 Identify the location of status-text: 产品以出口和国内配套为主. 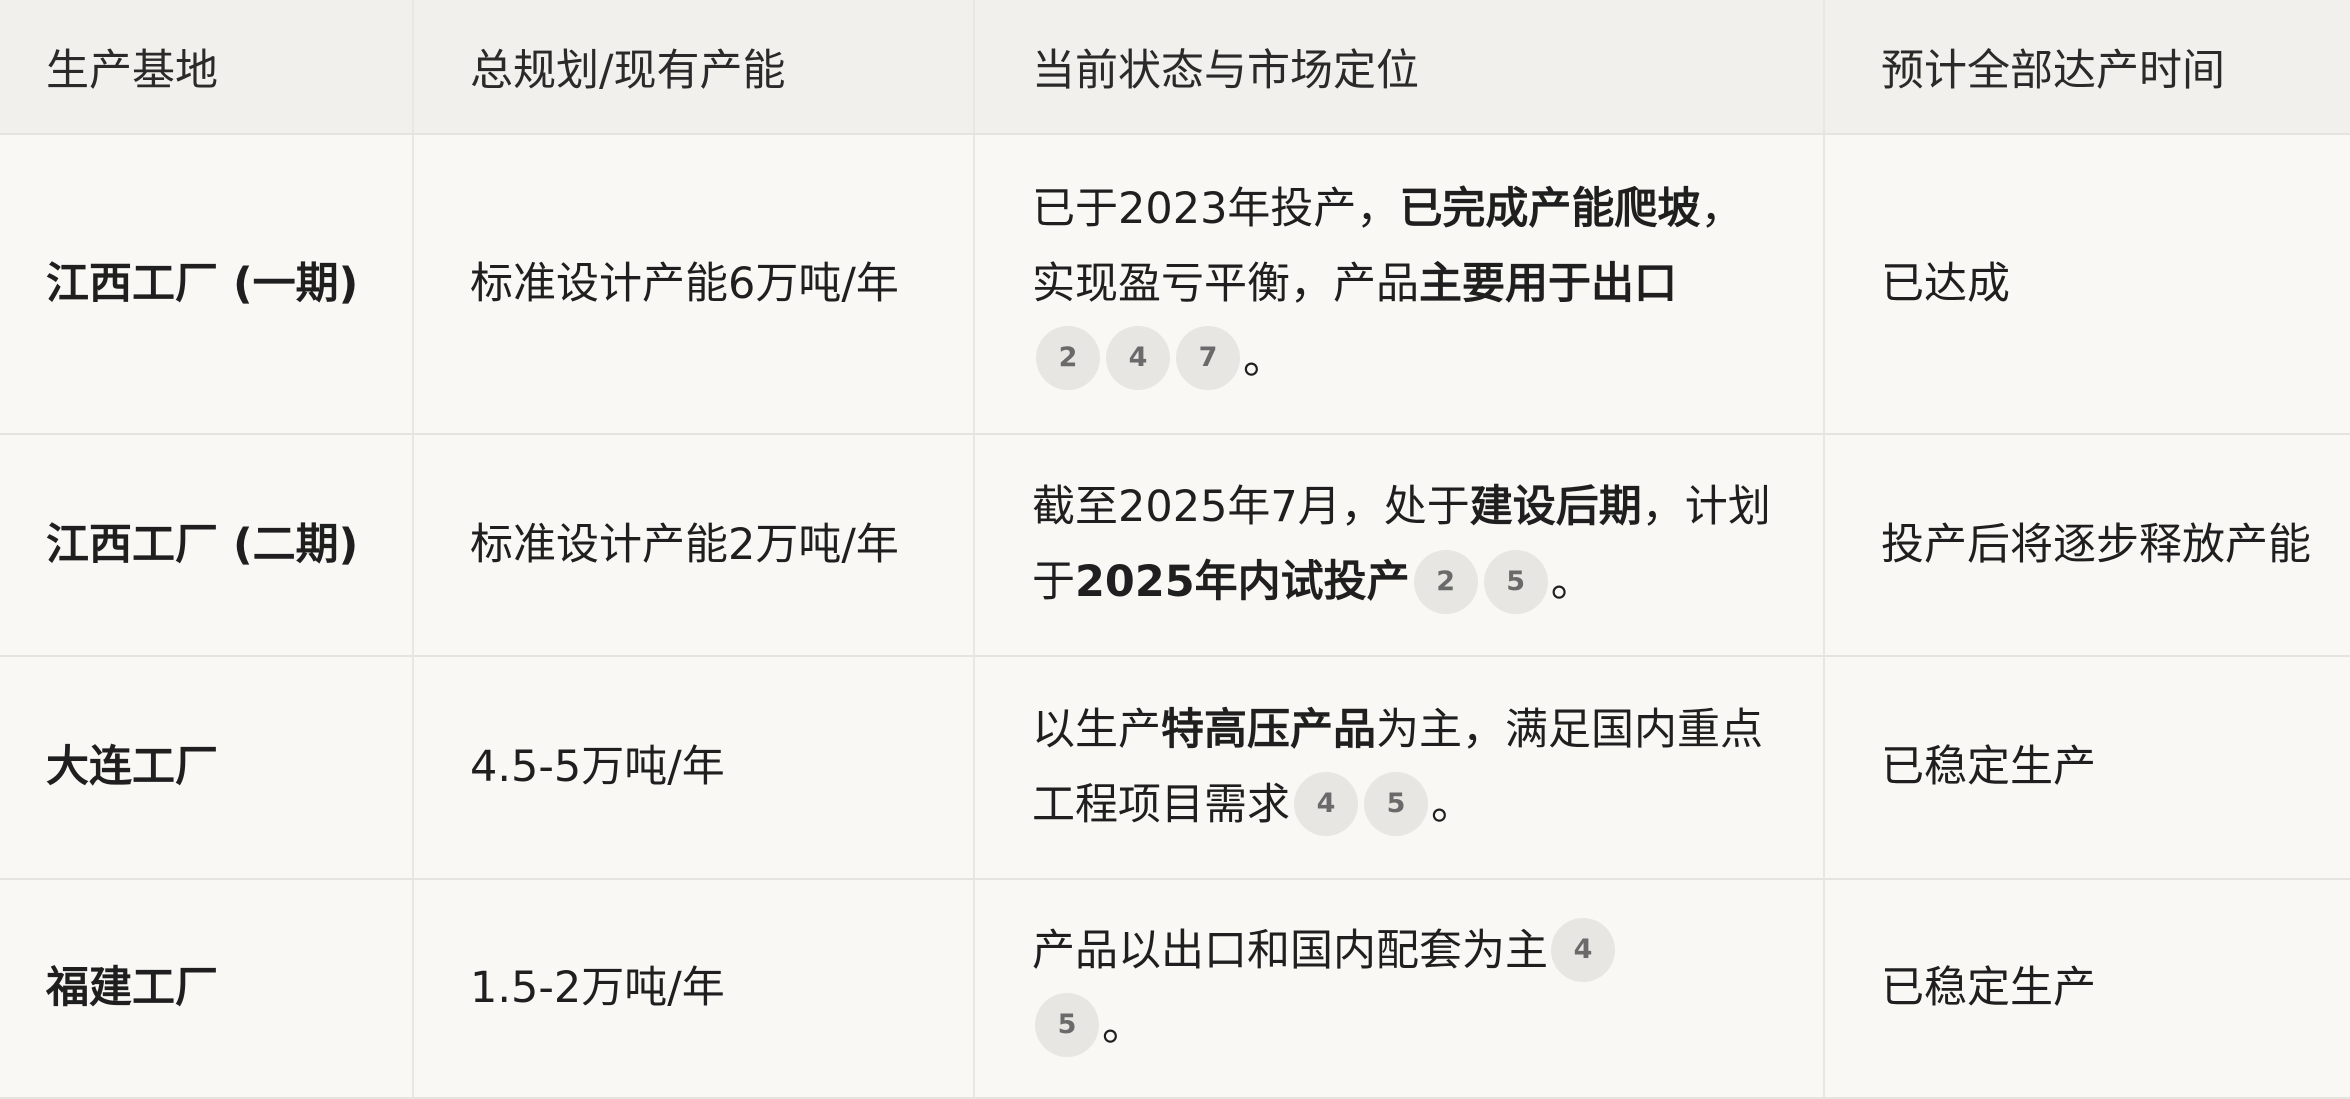
(1290, 950).